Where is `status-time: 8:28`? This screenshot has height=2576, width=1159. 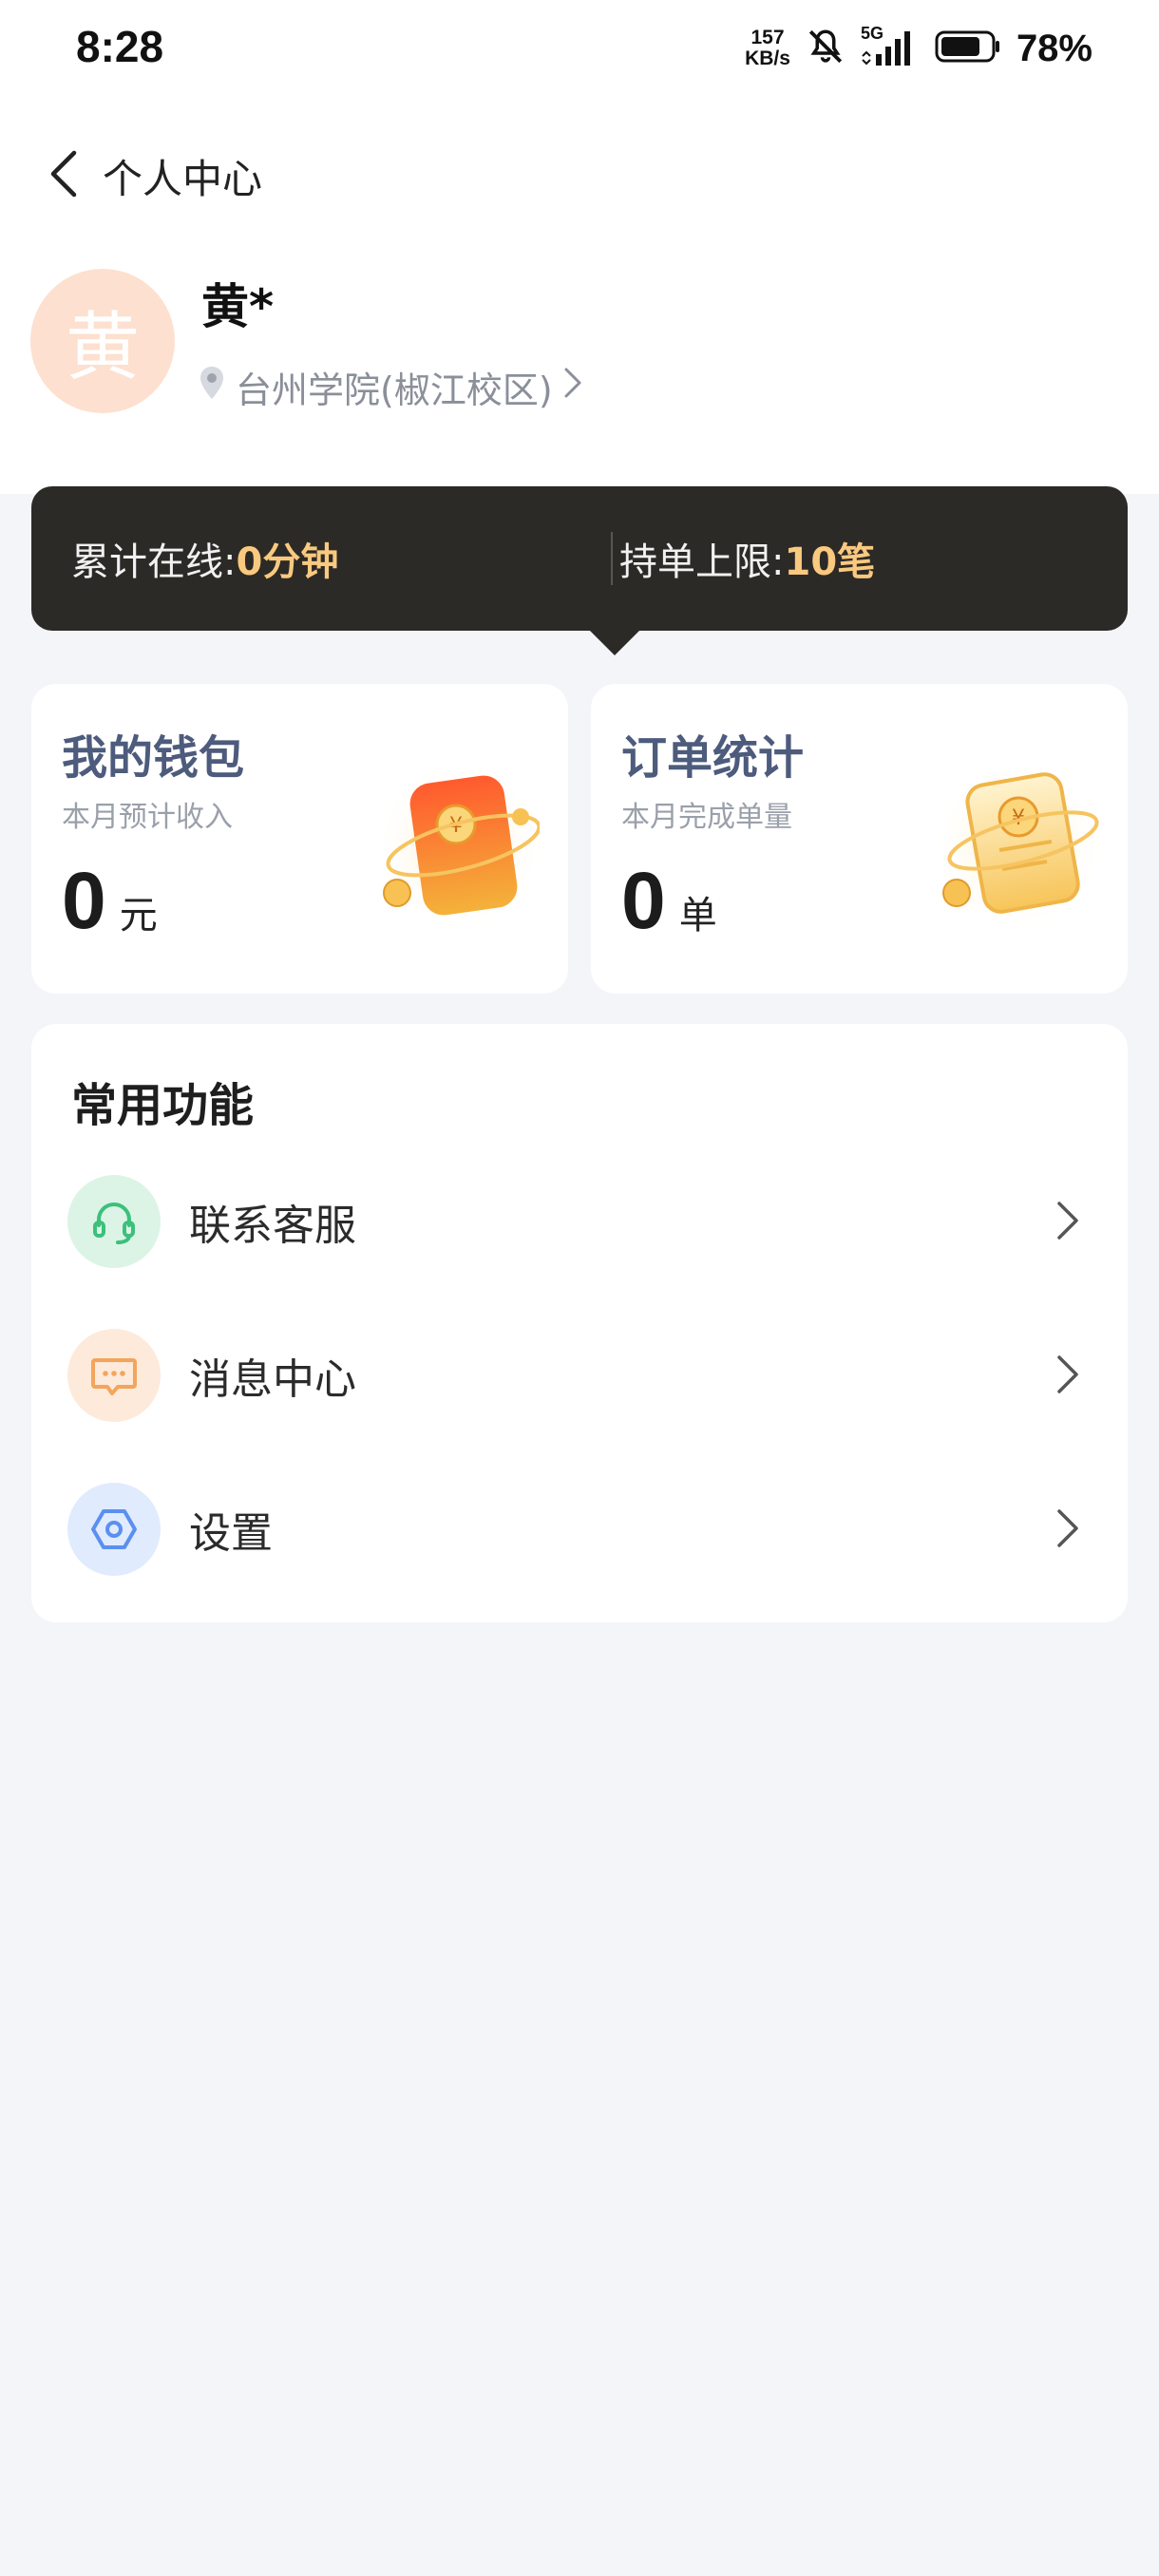 status-time: 8:28 is located at coordinates (120, 46).